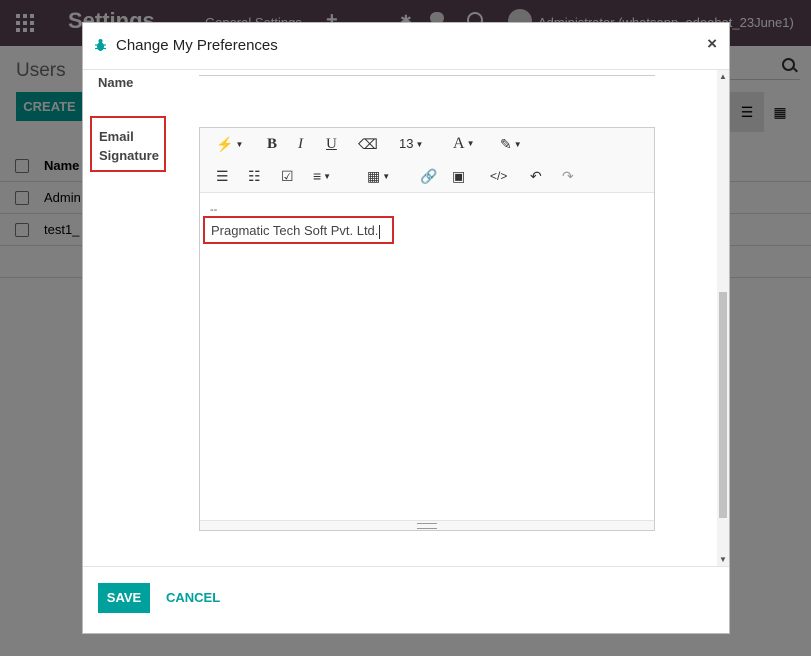 The image size is (811, 656). What do you see at coordinates (214, 210) in the screenshot?
I see `signature-dash: --` at bounding box center [214, 210].